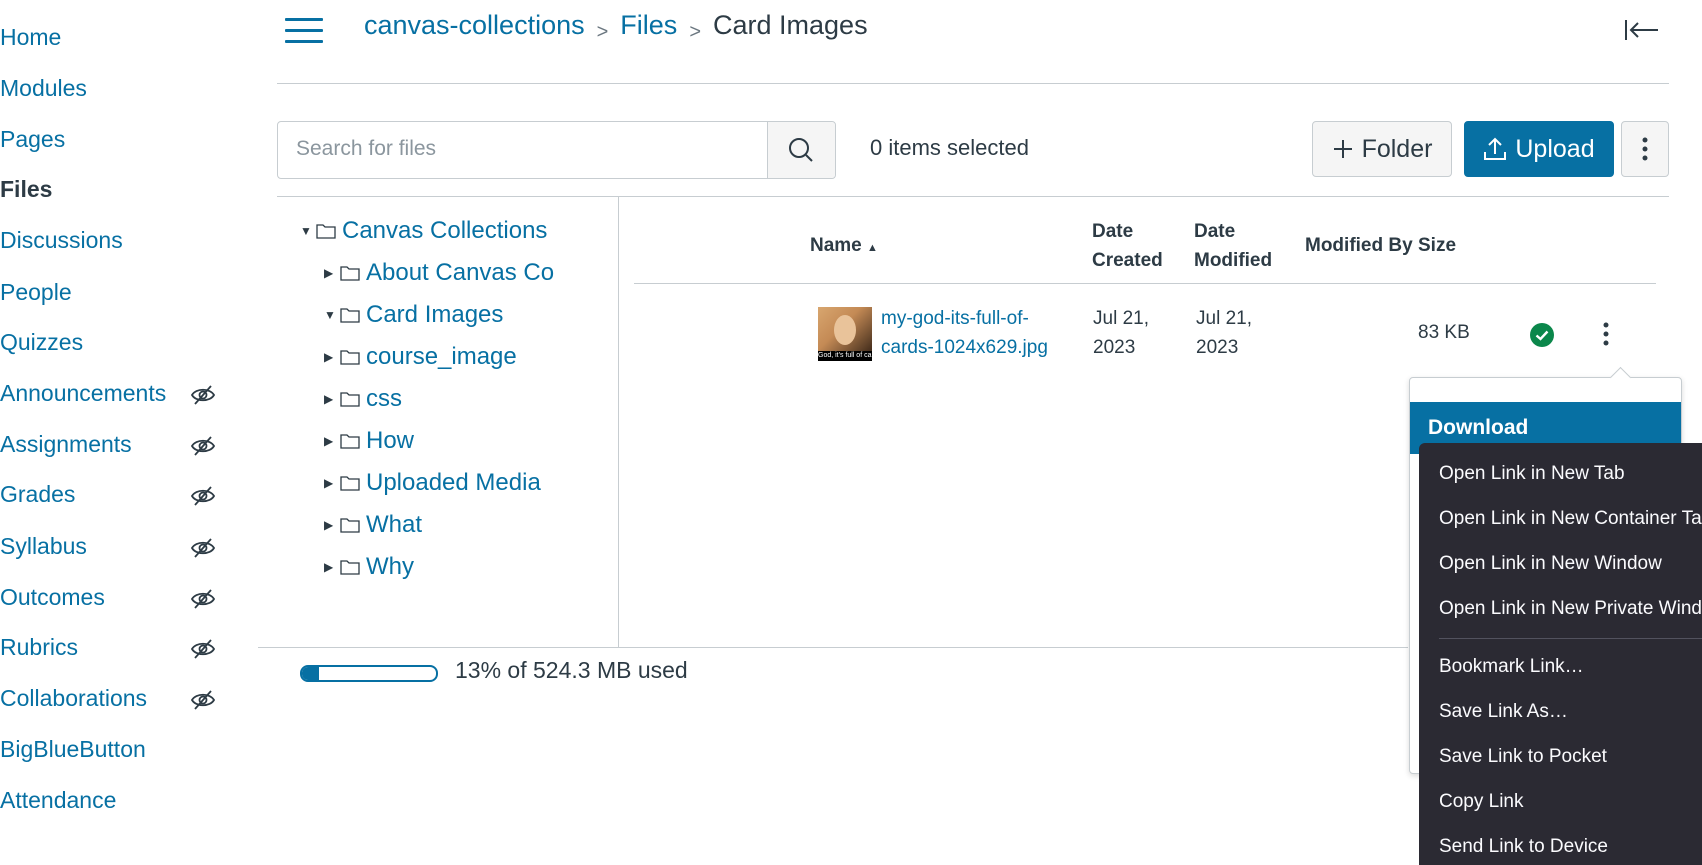 The width and height of the screenshot is (1702, 865). I want to click on collapse-left-icon, so click(1642, 30).